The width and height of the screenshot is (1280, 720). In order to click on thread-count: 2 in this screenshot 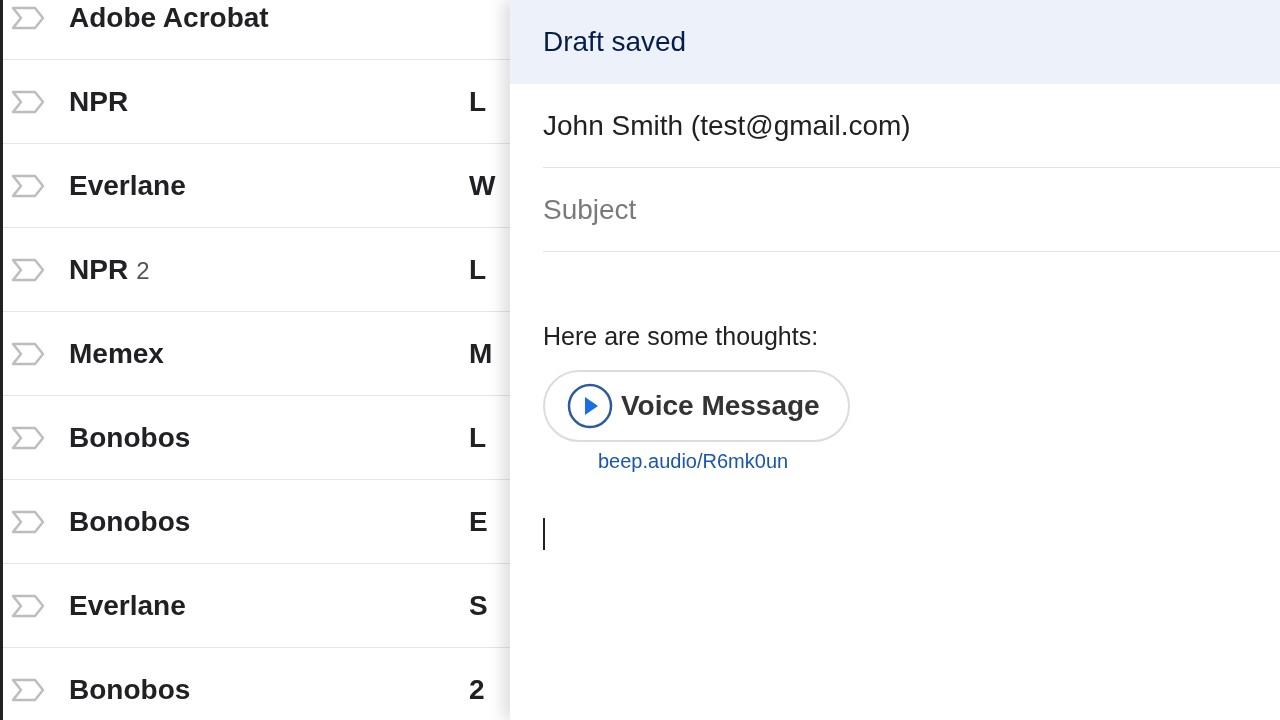, I will do `click(143, 270)`.